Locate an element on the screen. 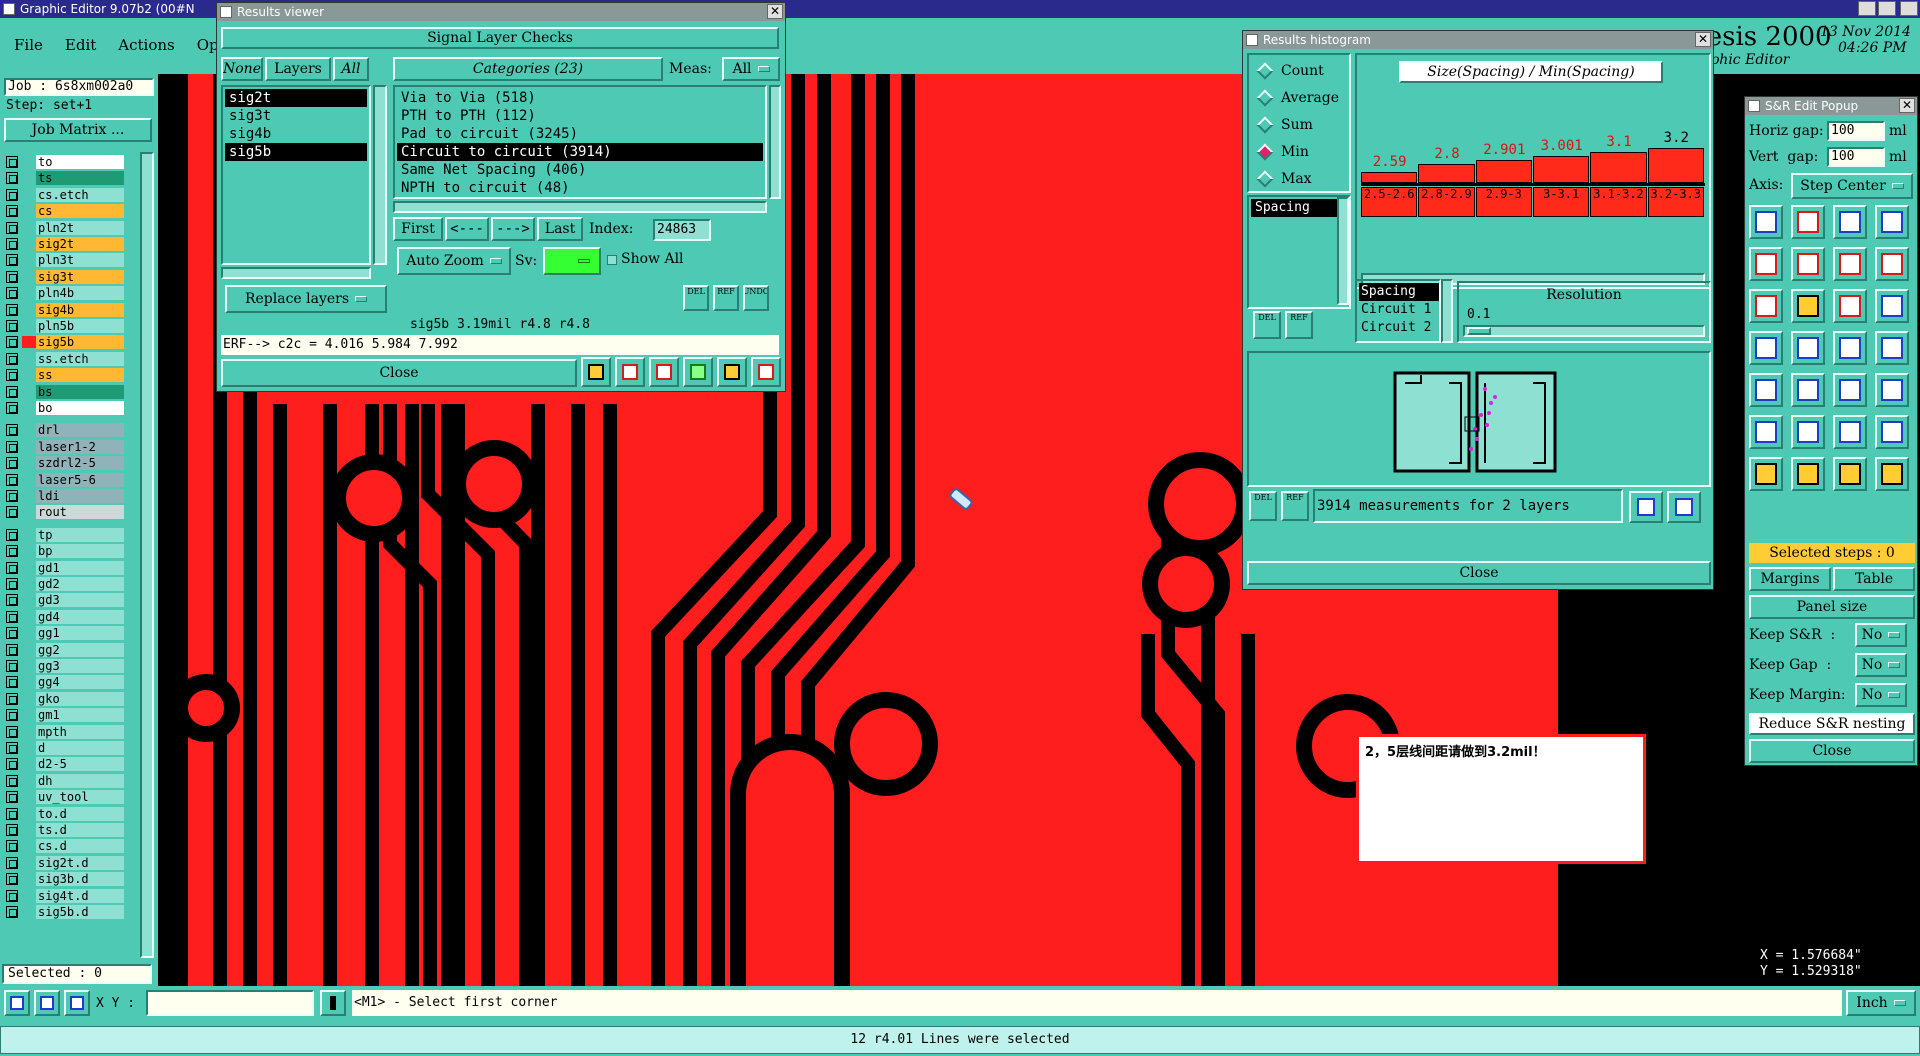 This screenshot has width=1920, height=1056. axis-item: Circuit 1 is located at coordinates (1399, 310).